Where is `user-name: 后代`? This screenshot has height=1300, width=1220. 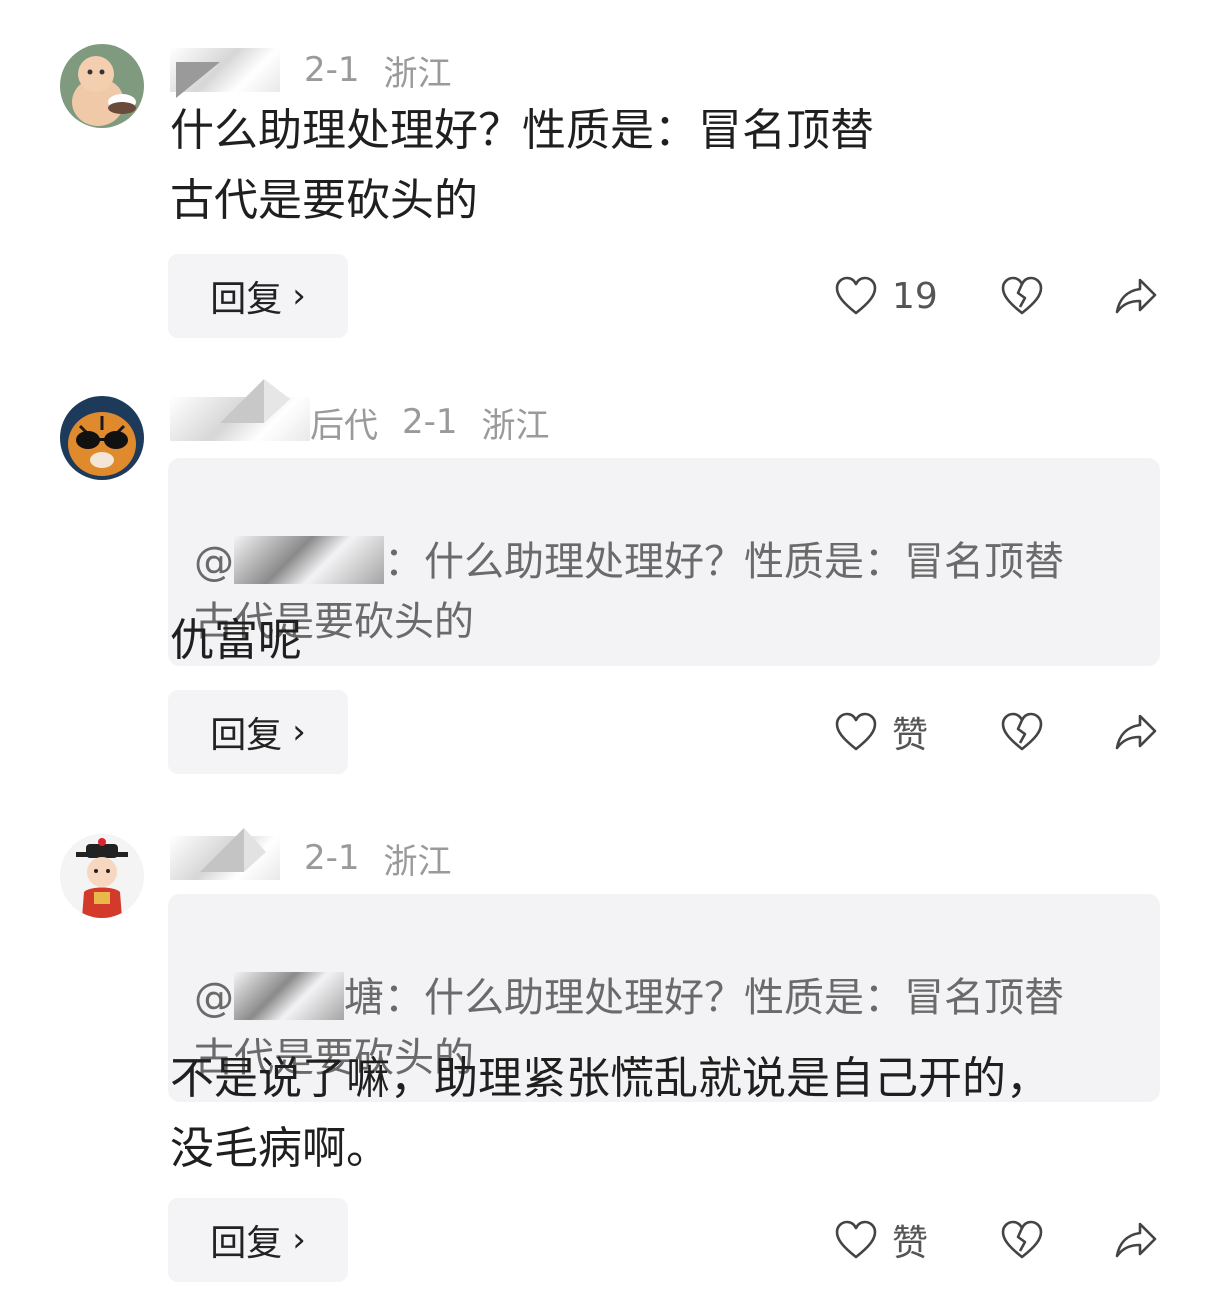
user-name: 后代 is located at coordinates (274, 412).